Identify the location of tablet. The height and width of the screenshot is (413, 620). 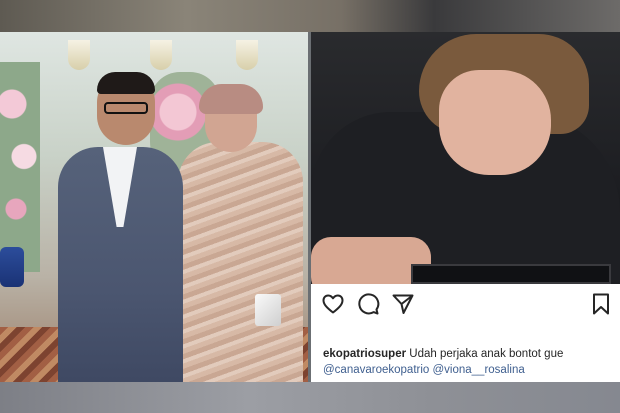
(511, 274).